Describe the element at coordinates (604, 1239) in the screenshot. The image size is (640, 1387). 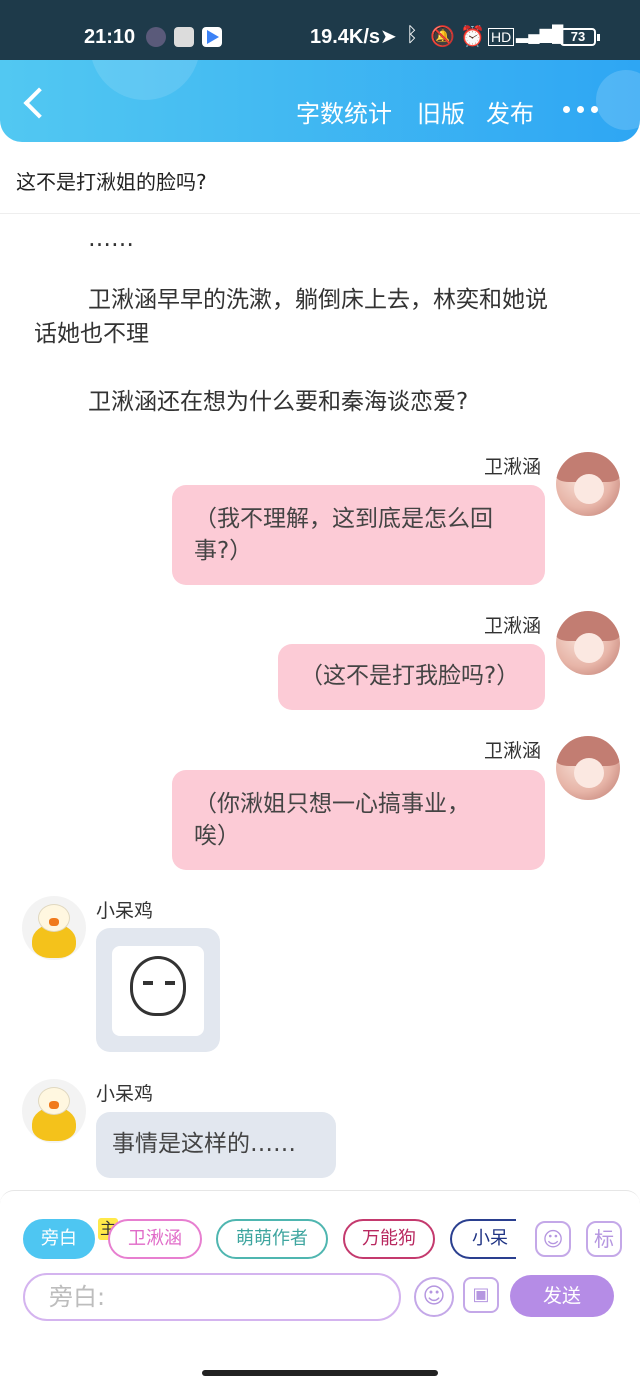
I see `label-button: 标` at that location.